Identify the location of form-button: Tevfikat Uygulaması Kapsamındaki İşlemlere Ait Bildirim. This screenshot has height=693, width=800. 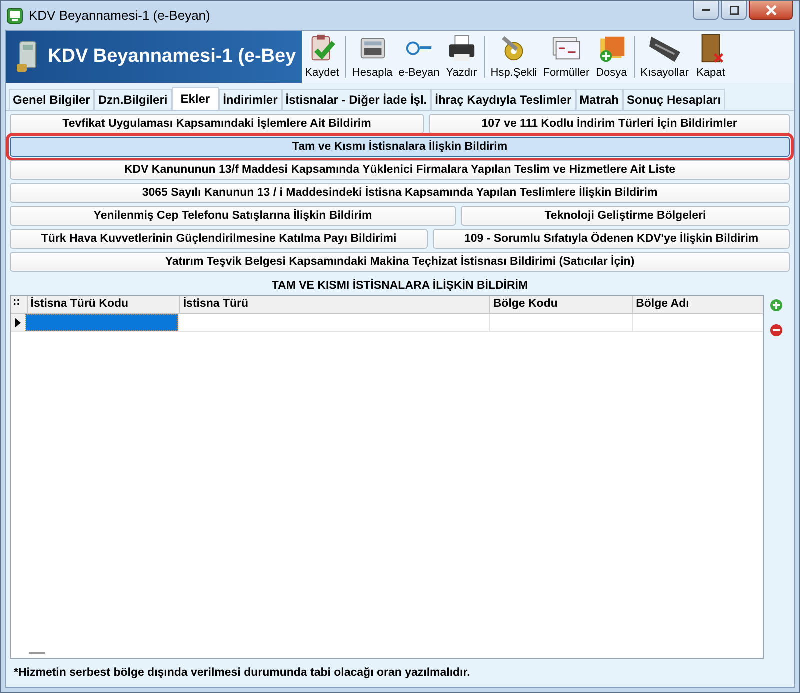
(217, 124).